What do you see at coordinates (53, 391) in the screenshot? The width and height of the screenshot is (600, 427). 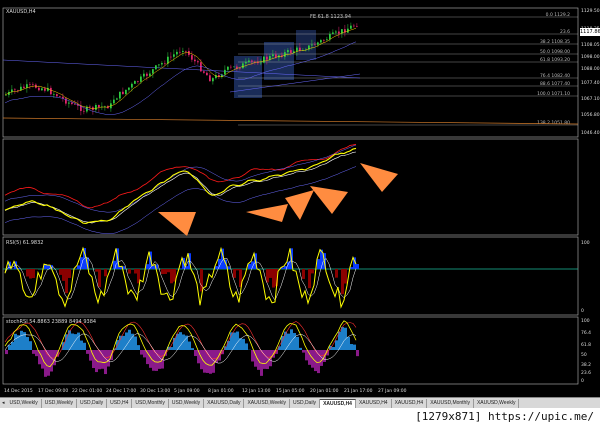 I see `time-tick-label: 17 Dec 09:00` at bounding box center [53, 391].